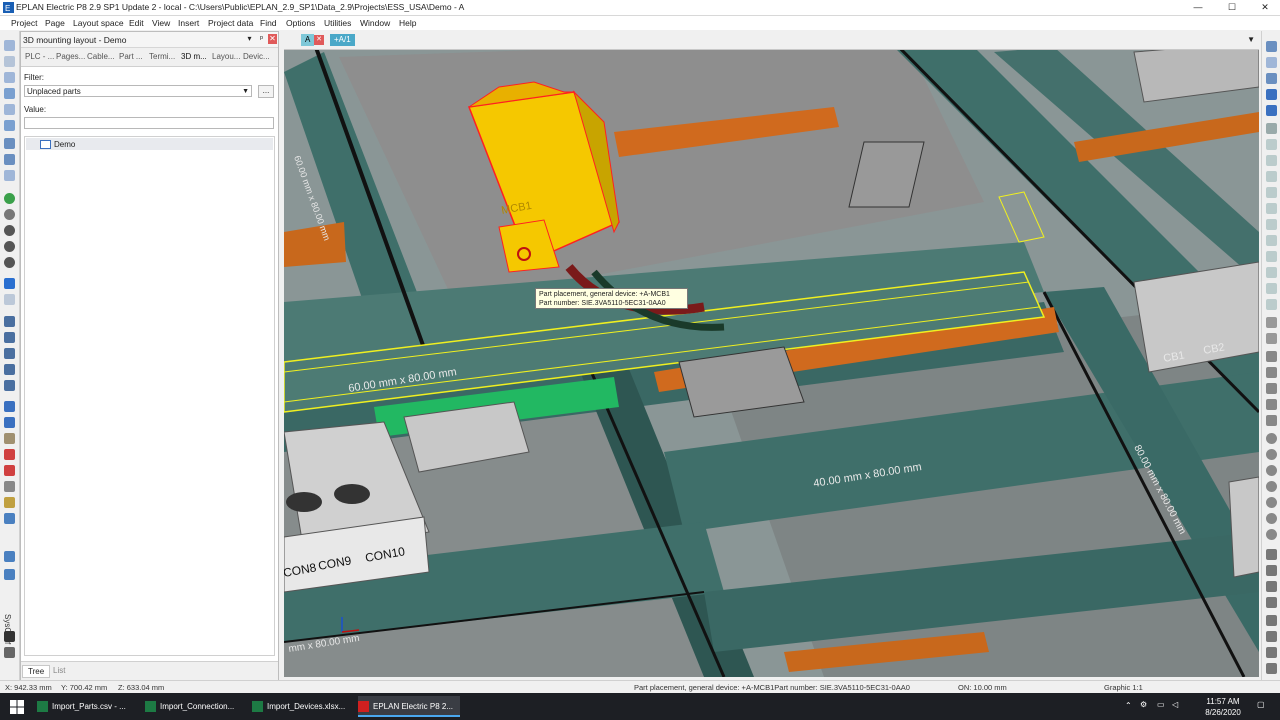 Image resolution: width=1280 pixels, height=720 pixels. Describe the element at coordinates (24, 23) in the screenshot. I see `menu-project: Project` at that location.